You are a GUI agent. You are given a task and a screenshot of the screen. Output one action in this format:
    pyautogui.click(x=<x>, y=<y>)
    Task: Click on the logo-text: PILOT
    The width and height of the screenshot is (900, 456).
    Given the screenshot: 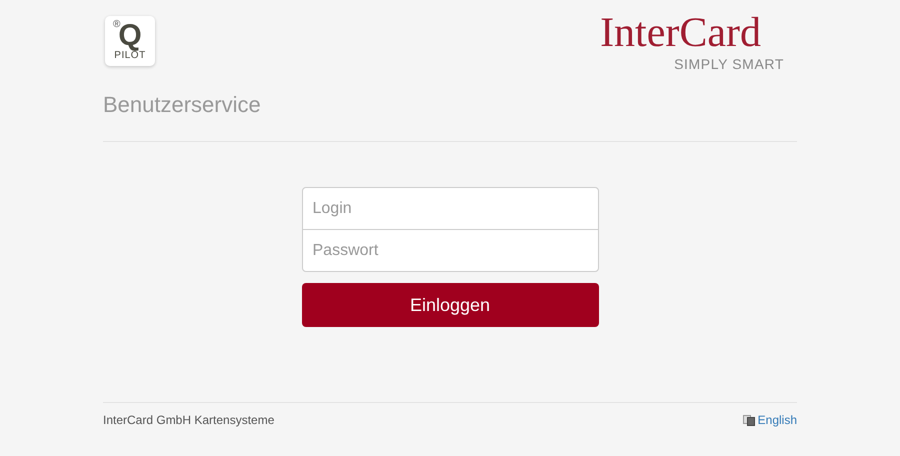 What is the action you would take?
    pyautogui.click(x=130, y=56)
    